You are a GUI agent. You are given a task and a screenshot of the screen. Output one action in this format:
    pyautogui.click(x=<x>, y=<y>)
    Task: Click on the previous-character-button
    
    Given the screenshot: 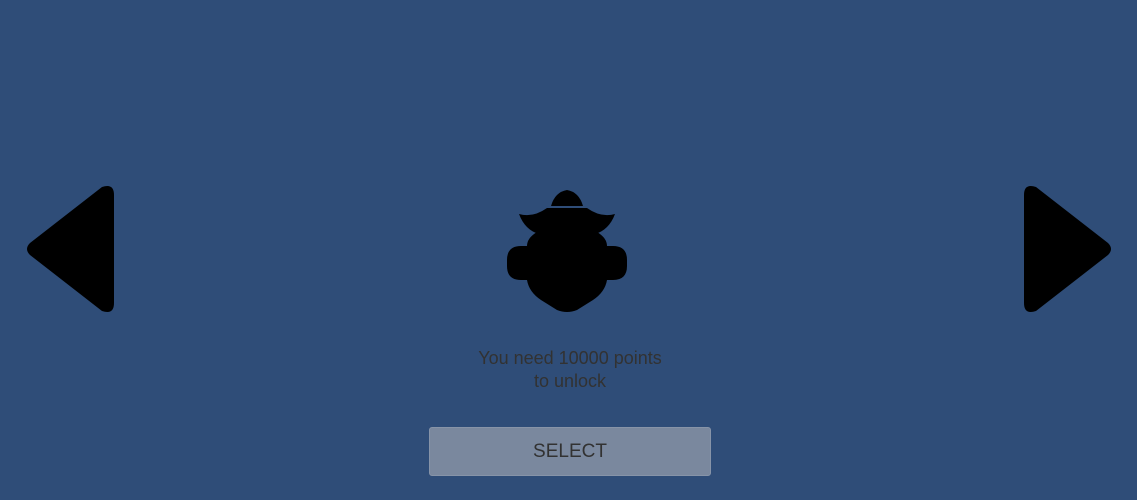 What is the action you would take?
    pyautogui.click(x=69, y=249)
    